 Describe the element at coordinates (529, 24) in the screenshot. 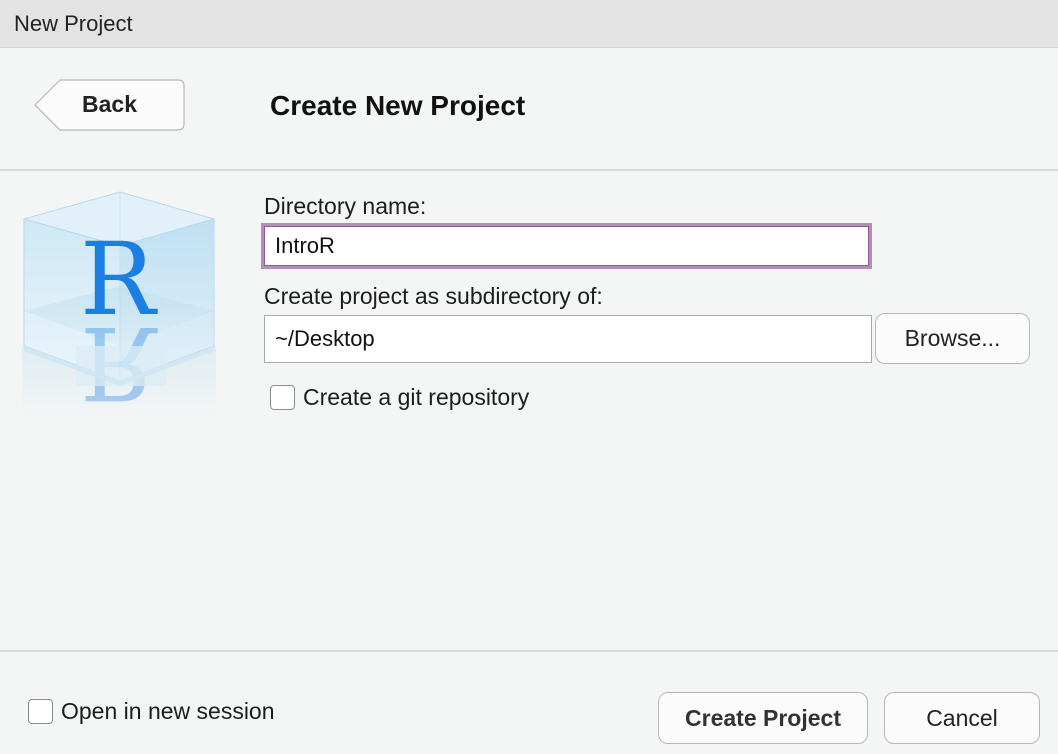

I see `window-titlebar: New Project` at that location.